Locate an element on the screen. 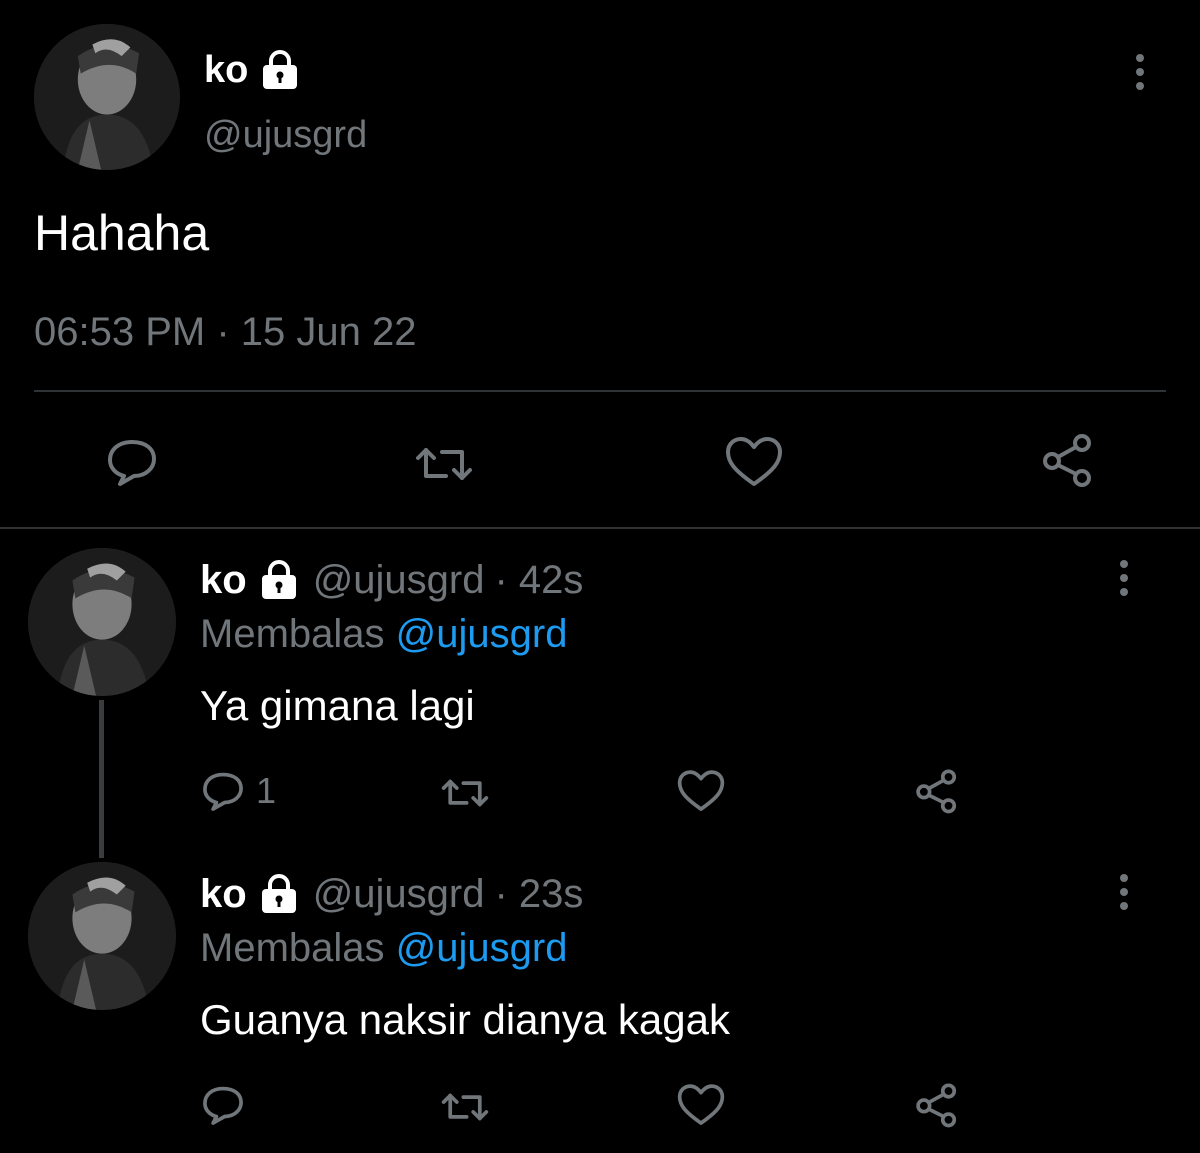 The width and height of the screenshot is (1200, 1153). reply-header: ko @ujusgrd · 23s is located at coordinates (391, 894).